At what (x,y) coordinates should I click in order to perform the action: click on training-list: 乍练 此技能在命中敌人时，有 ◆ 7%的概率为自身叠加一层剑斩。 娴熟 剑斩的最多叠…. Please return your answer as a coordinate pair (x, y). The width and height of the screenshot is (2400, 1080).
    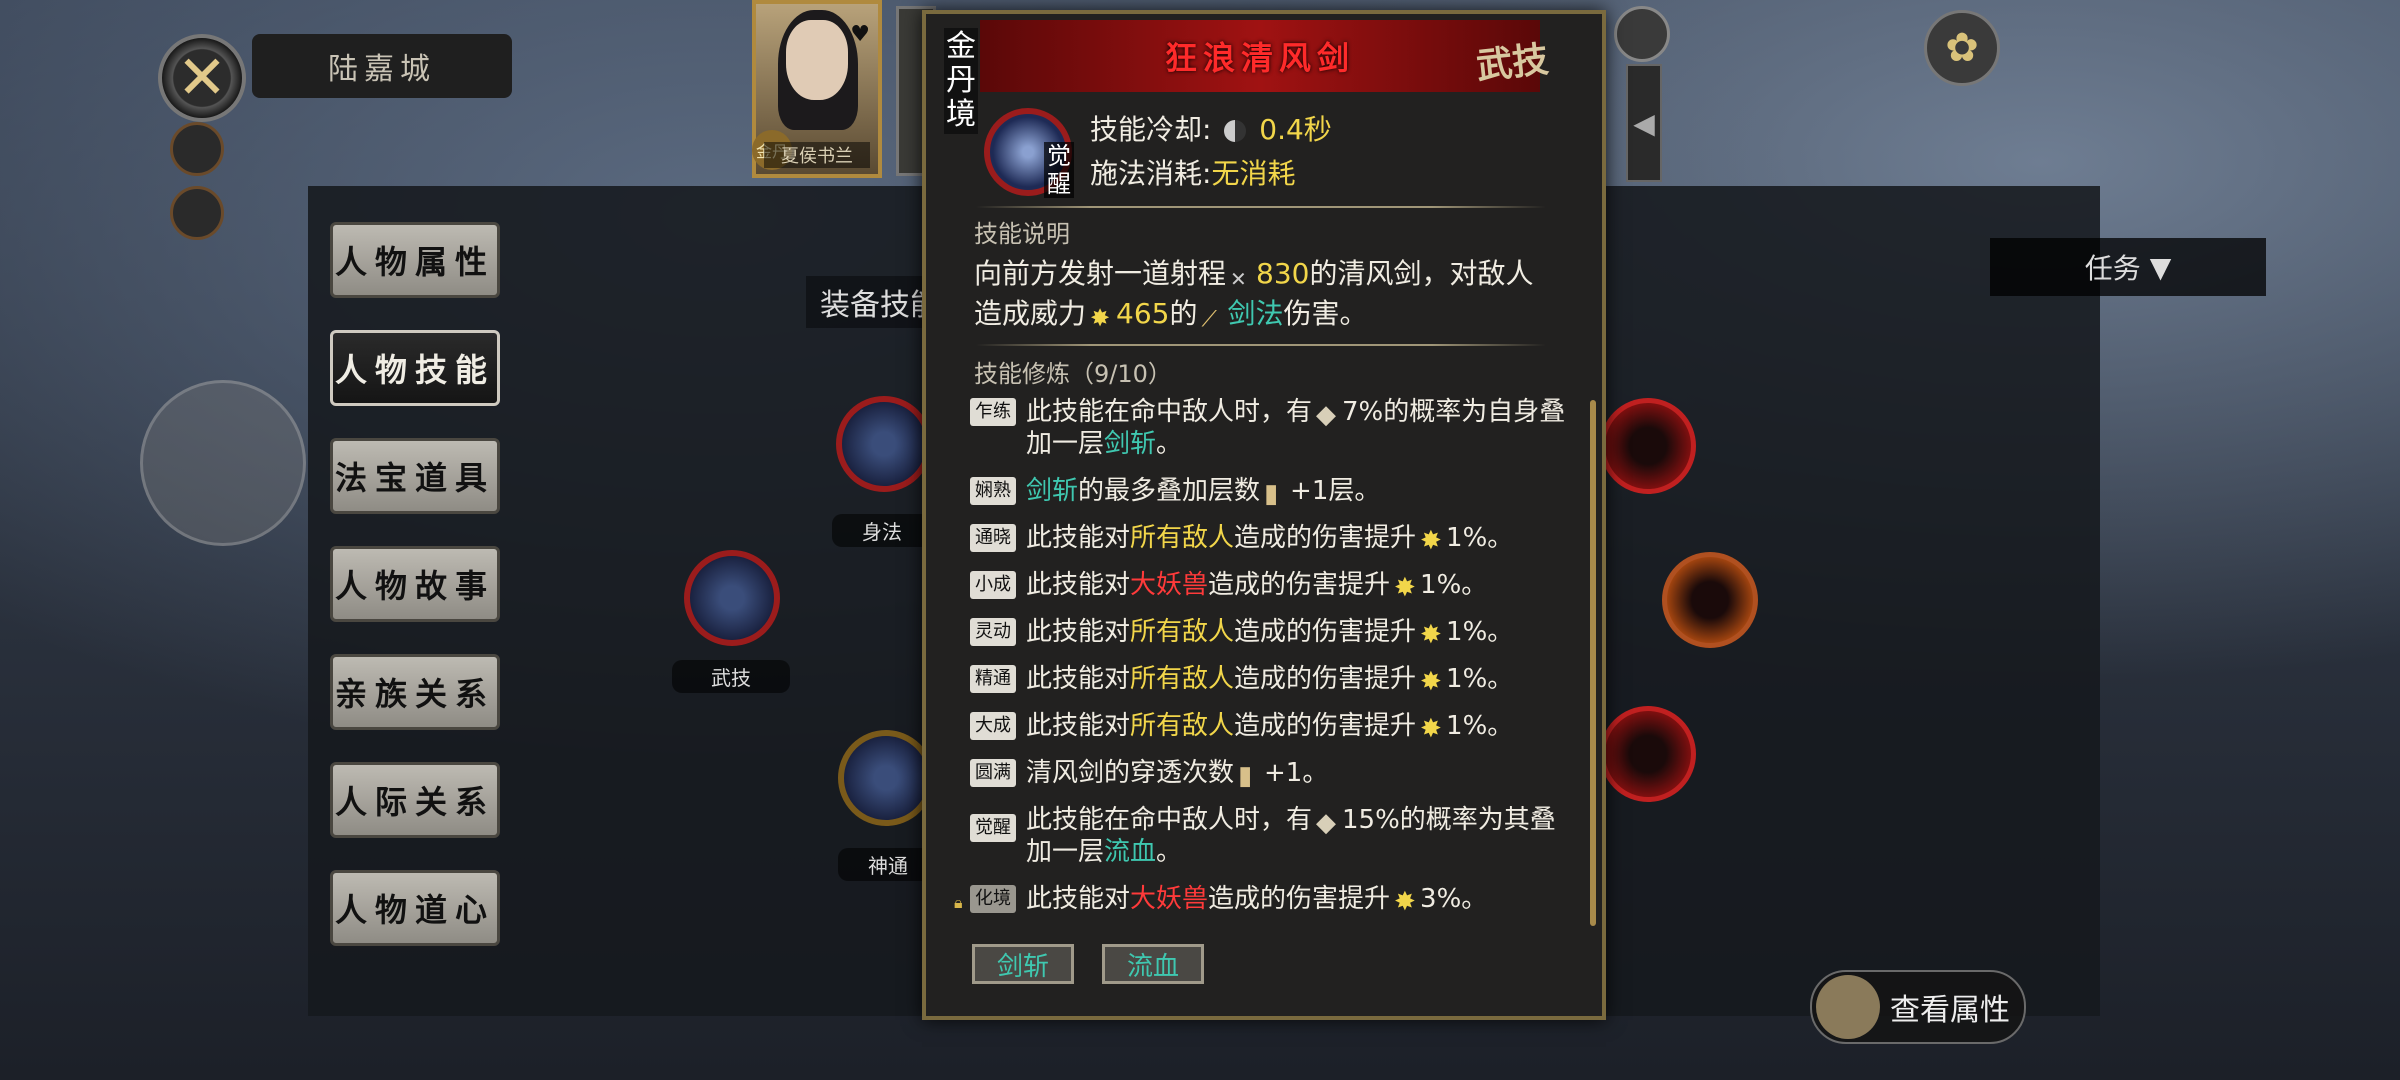
    Looking at the image, I should click on (1260, 663).